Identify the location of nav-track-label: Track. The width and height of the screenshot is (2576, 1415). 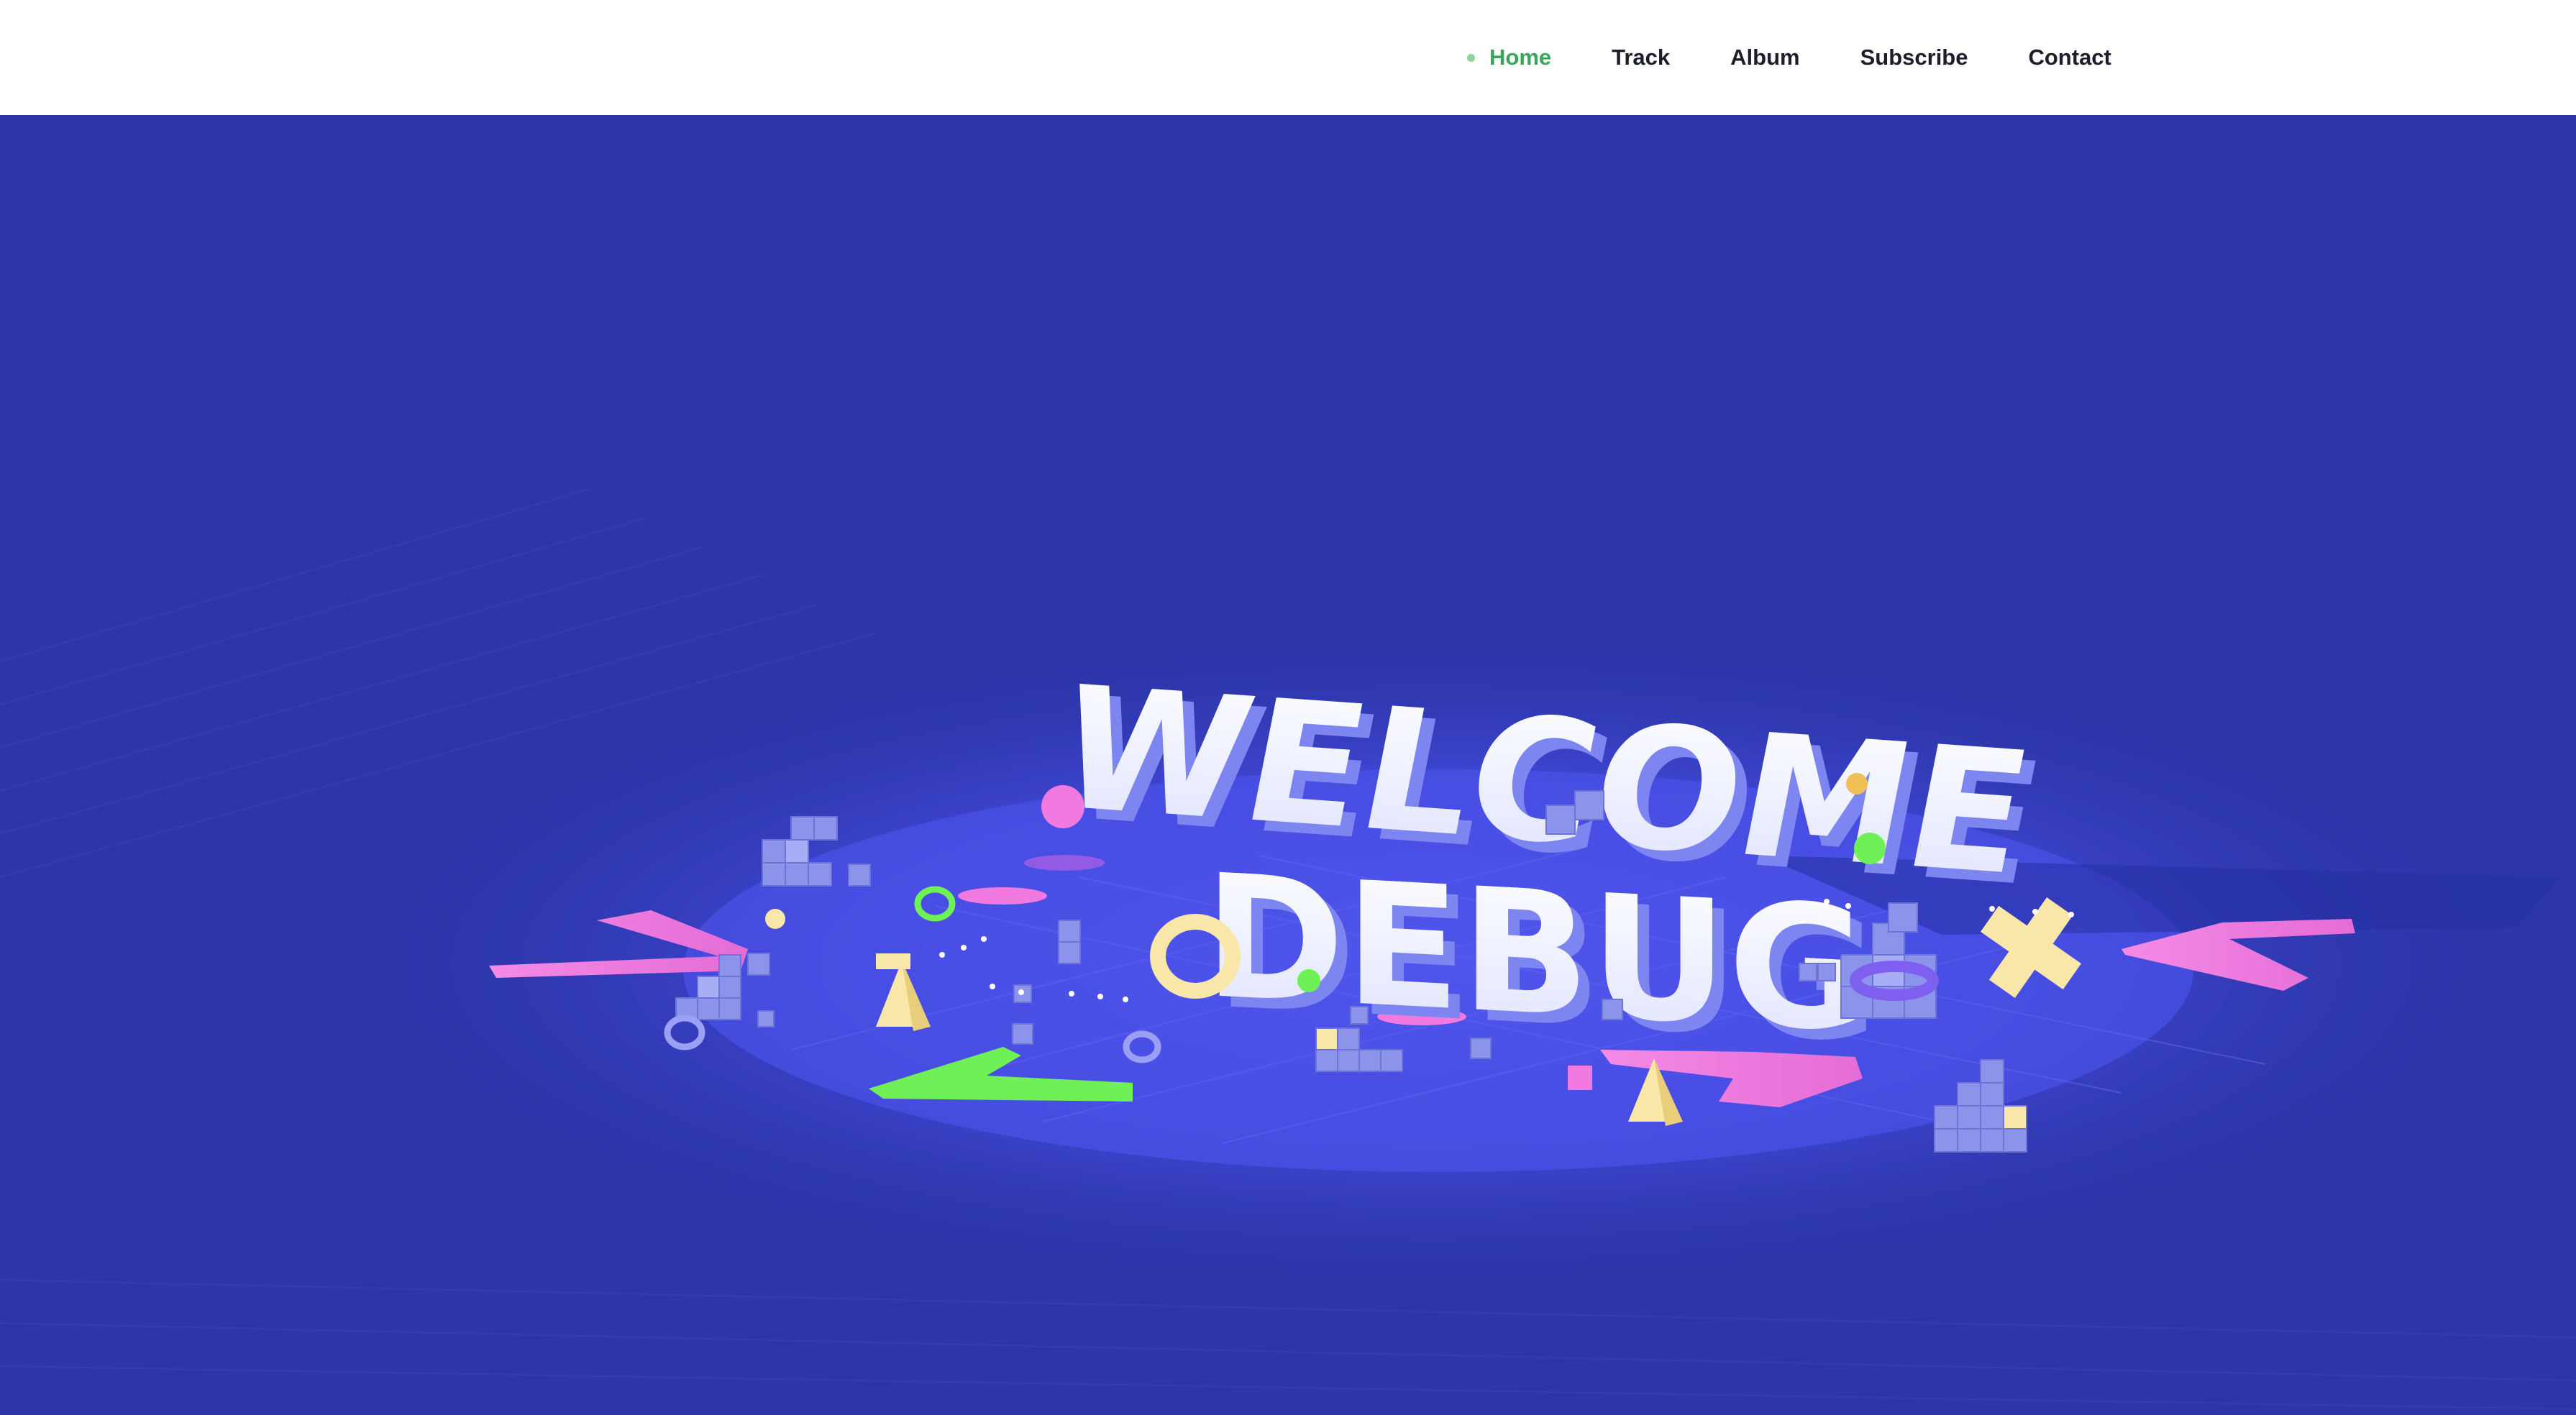
(1641, 57).